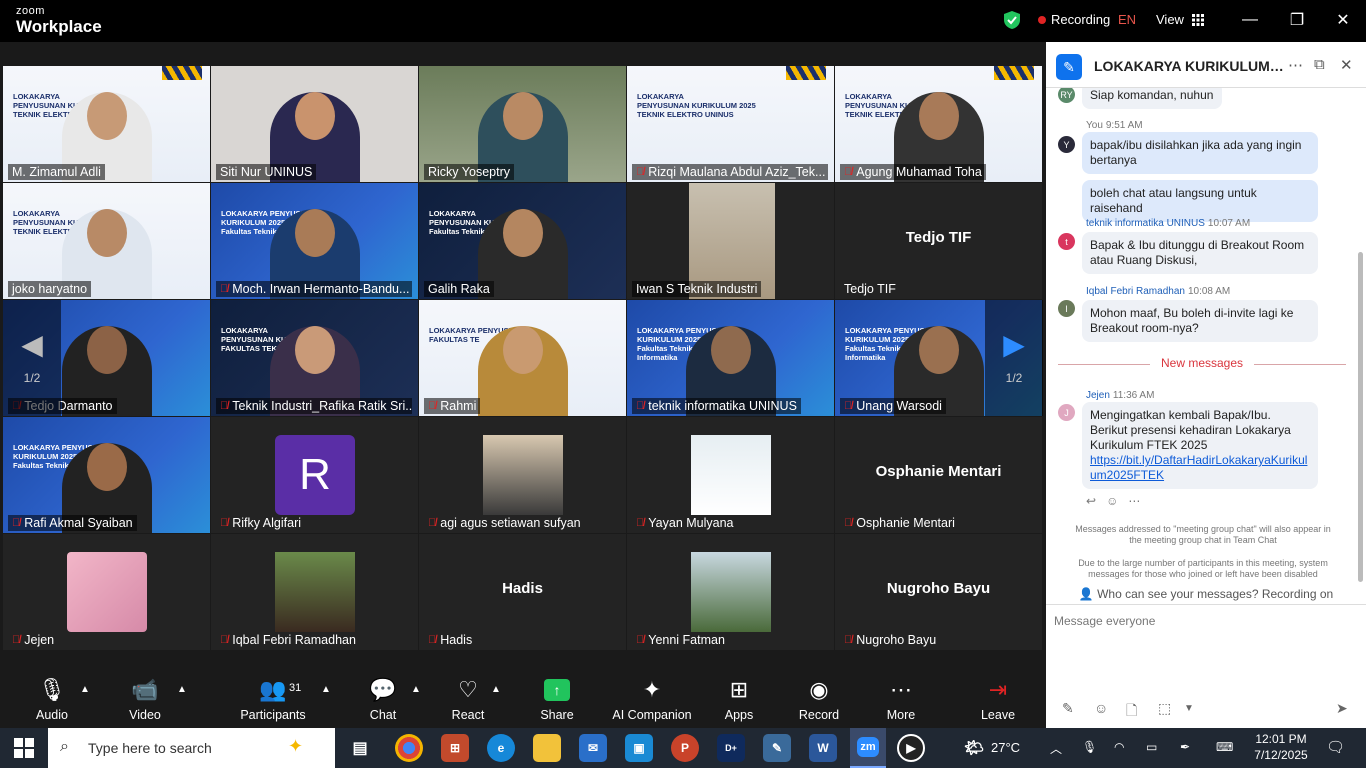 The image size is (1366, 768). I want to click on notification-icon: 🗨, so click(1335, 747).